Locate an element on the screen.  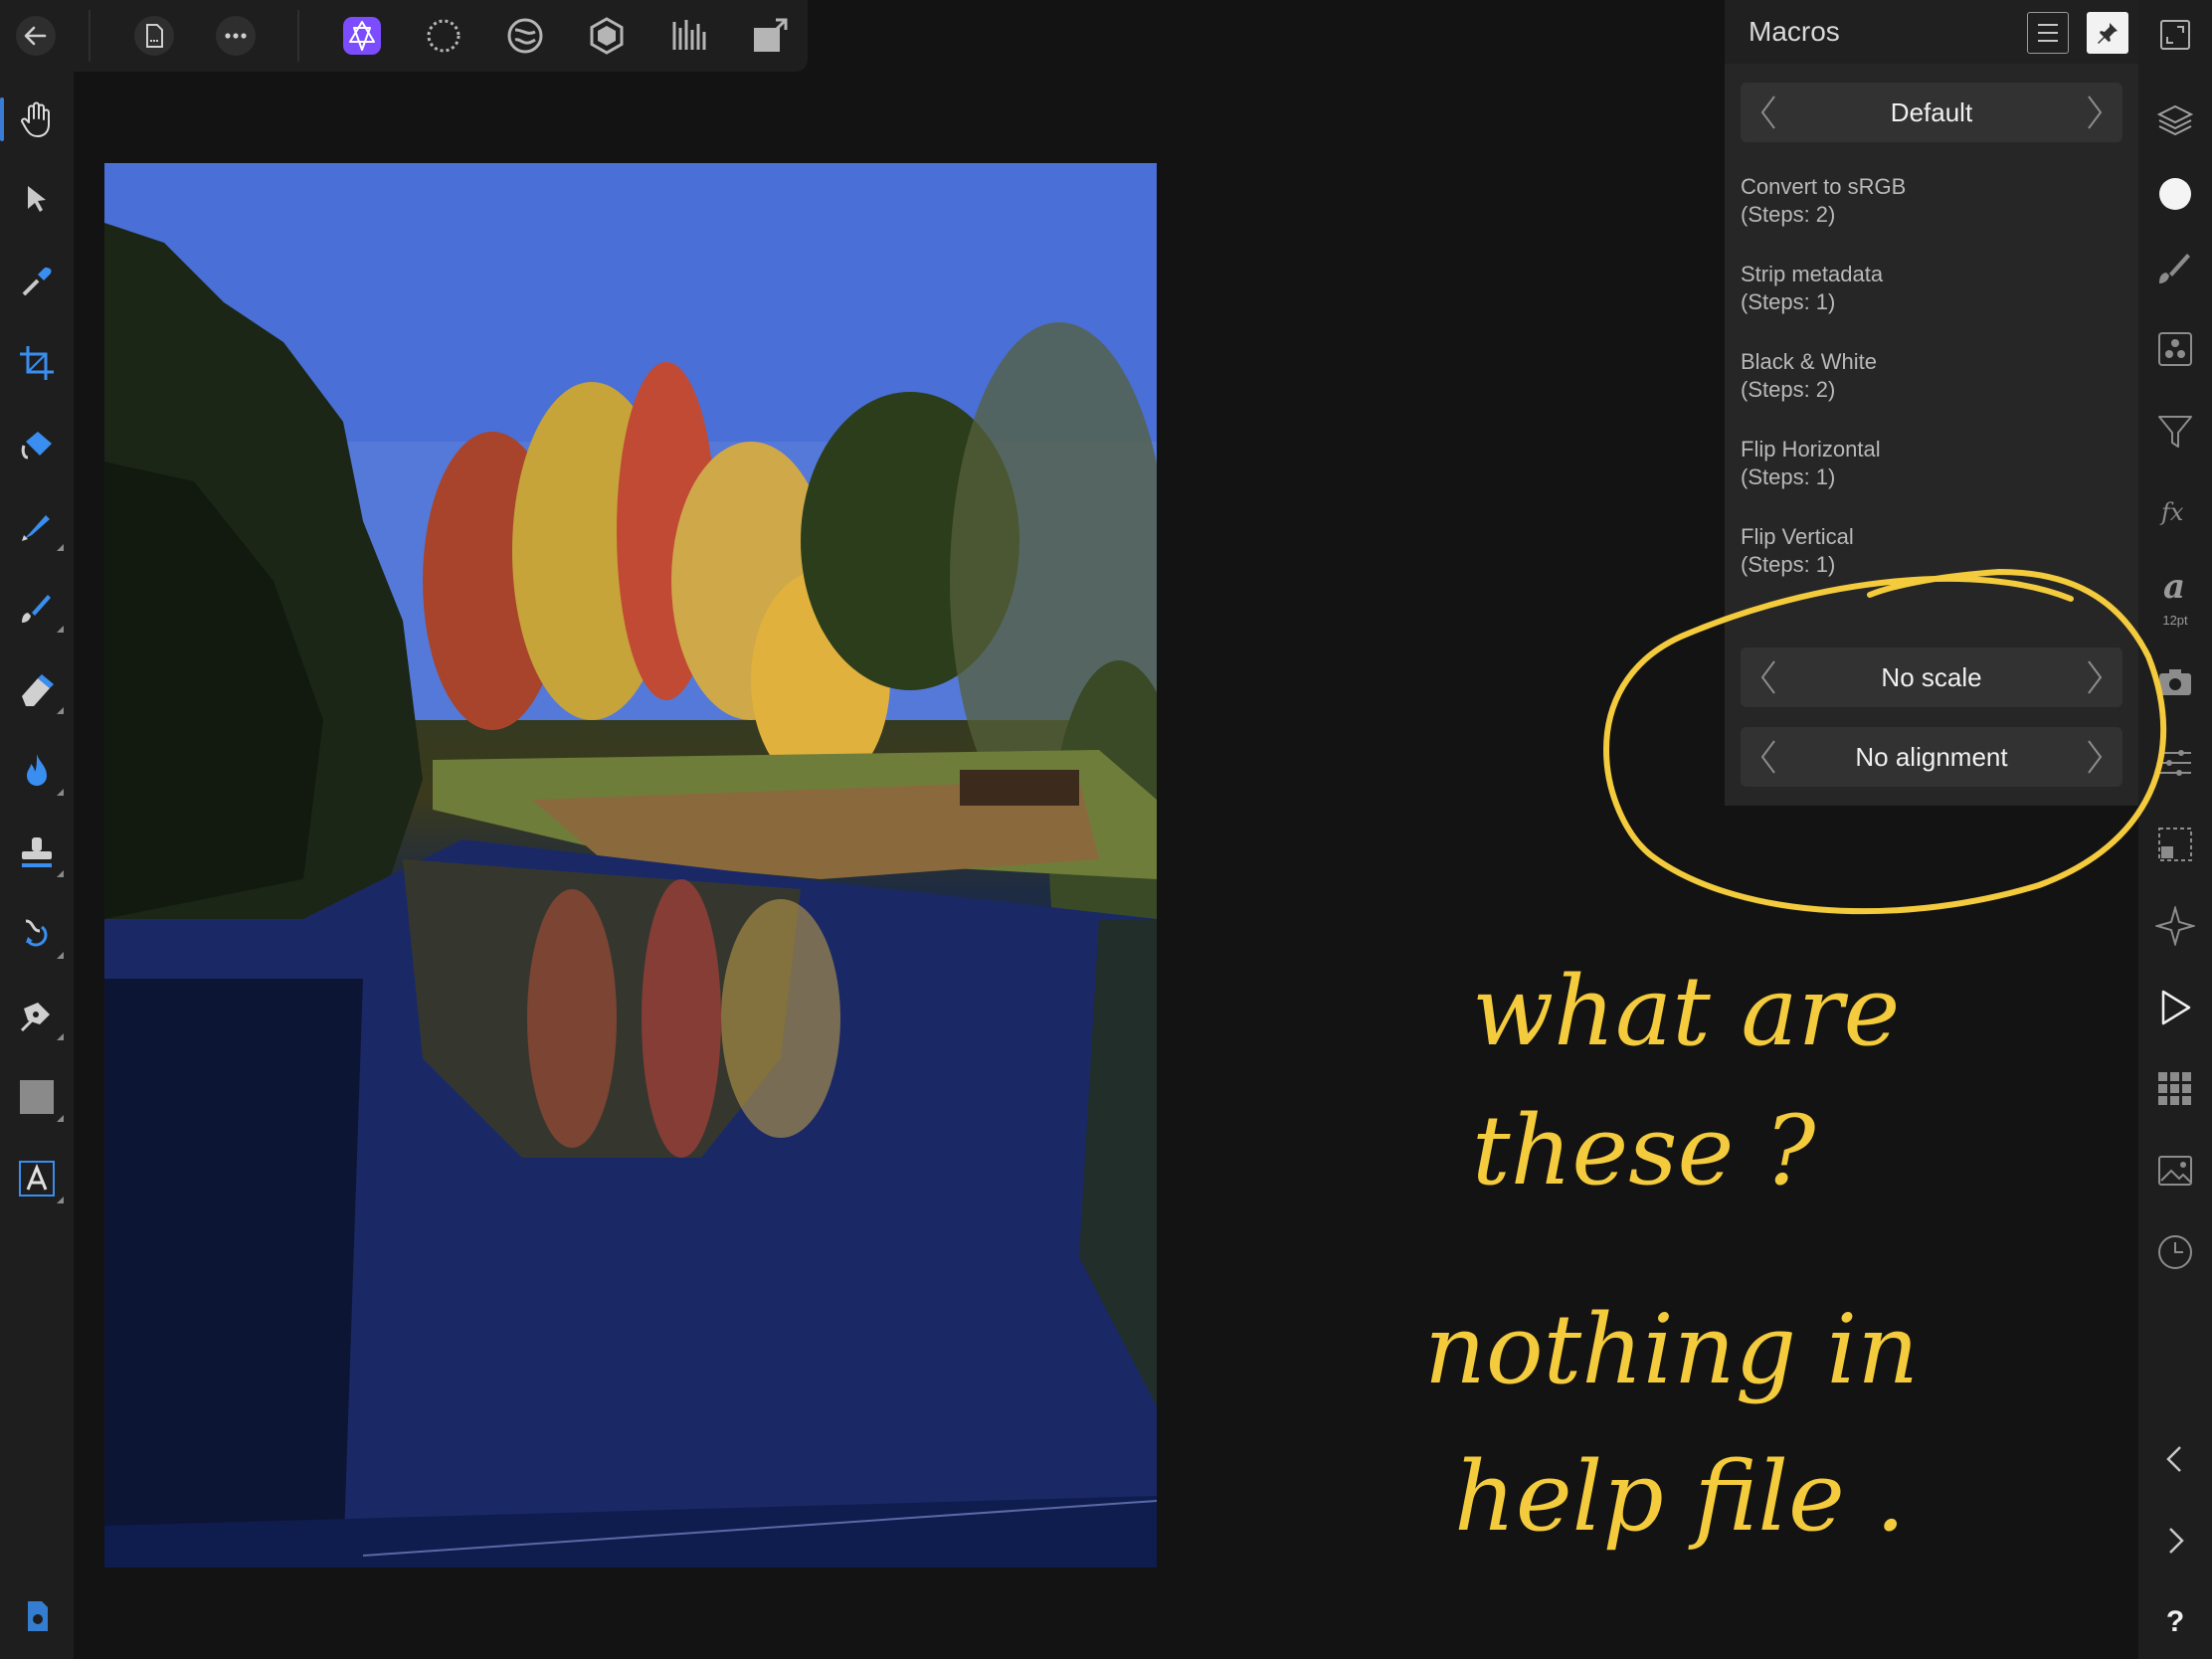
camera-studio-button is located at coordinates (2175, 683).